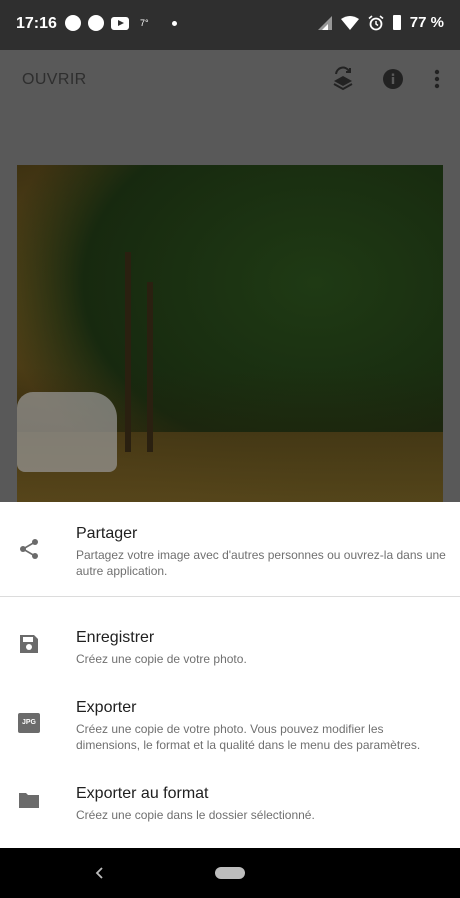  Describe the element at coordinates (36, 23) in the screenshot. I see `status-time: 17:16` at that location.